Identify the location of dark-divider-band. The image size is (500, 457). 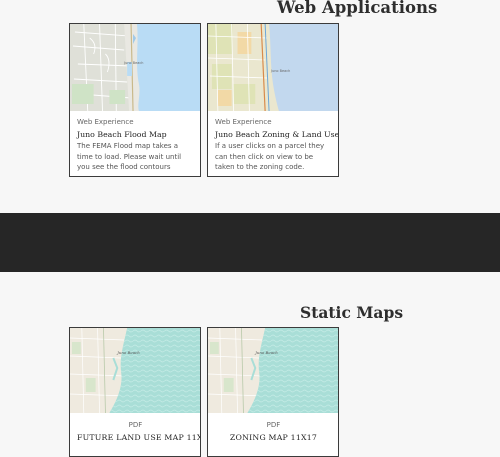
(250, 242).